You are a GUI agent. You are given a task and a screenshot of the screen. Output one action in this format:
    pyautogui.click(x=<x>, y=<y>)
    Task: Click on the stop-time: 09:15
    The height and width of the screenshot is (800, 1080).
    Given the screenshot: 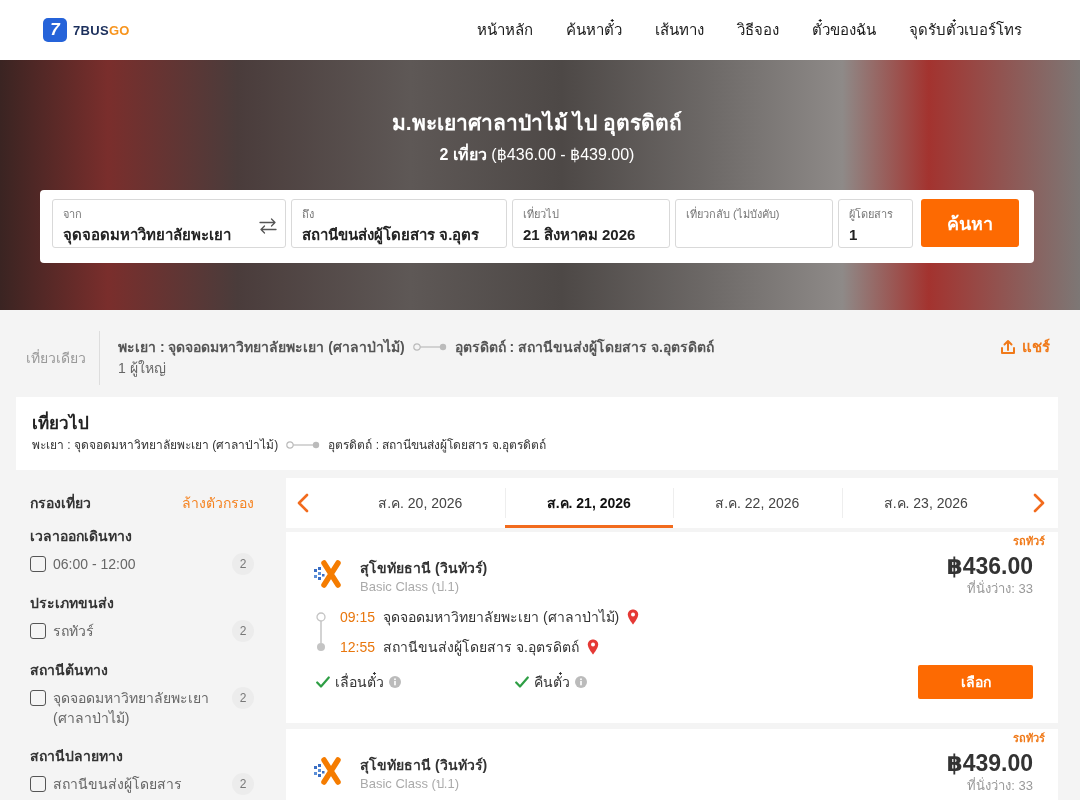 What is the action you would take?
    pyautogui.click(x=358, y=617)
    